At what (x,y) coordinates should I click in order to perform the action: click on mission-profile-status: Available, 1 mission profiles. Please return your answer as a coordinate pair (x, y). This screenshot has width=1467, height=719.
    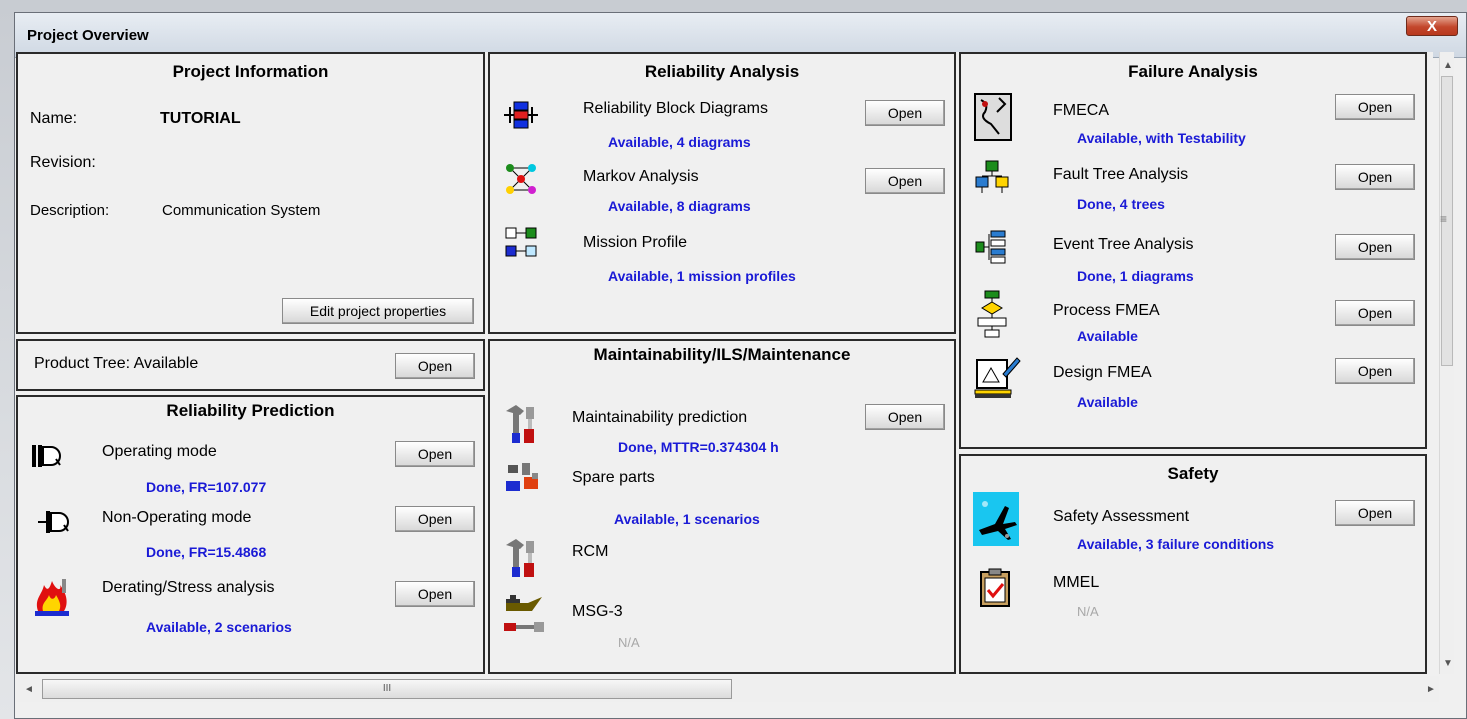
    Looking at the image, I should click on (702, 276).